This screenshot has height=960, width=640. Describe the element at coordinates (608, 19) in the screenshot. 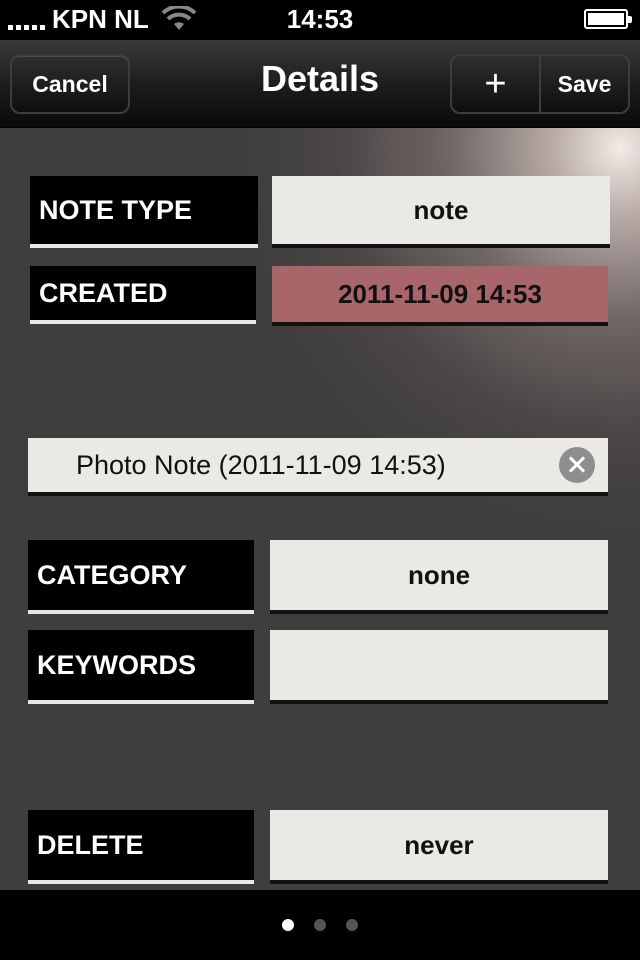

I see `battery-icon` at that location.